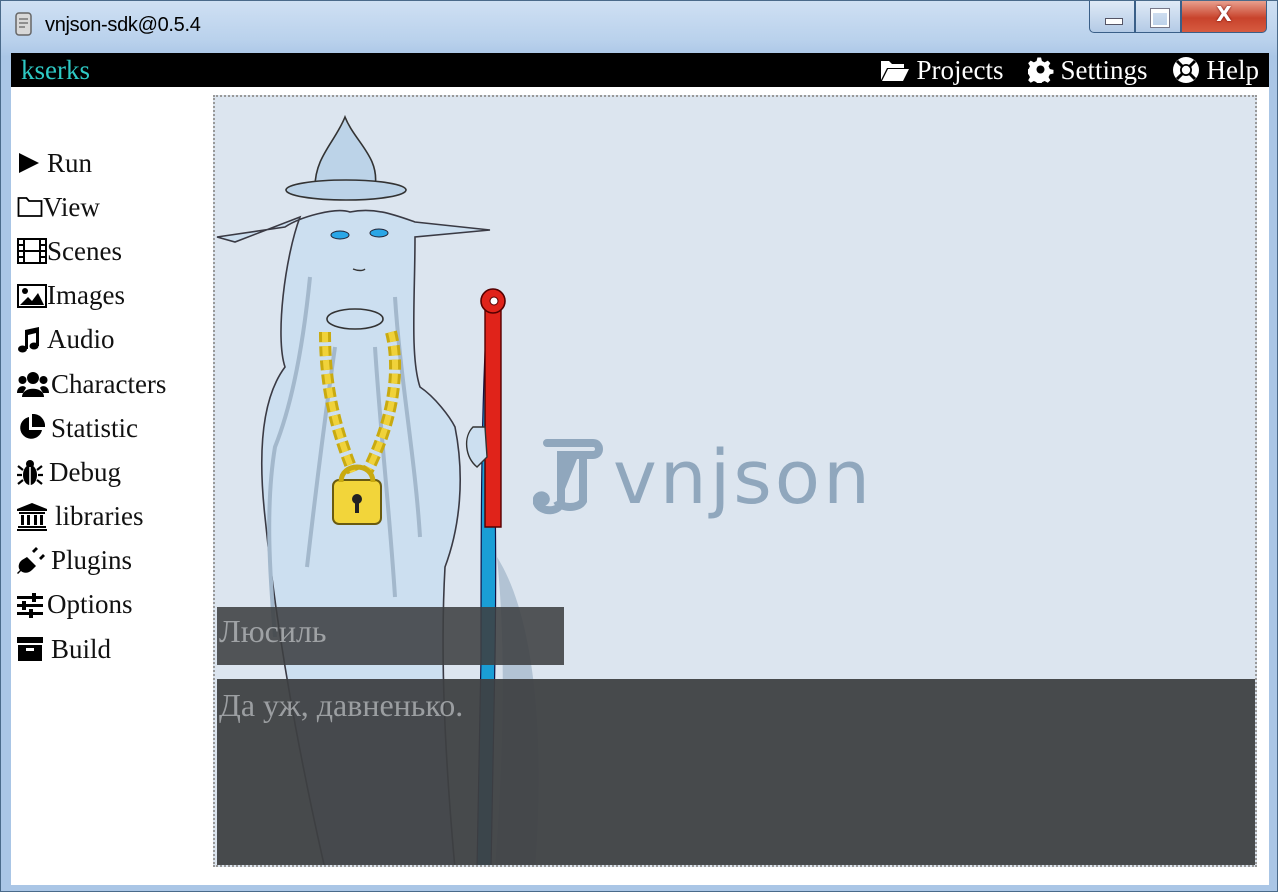 This screenshot has height=892, width=1278. I want to click on speaker-name: Люсиль, so click(273, 631).